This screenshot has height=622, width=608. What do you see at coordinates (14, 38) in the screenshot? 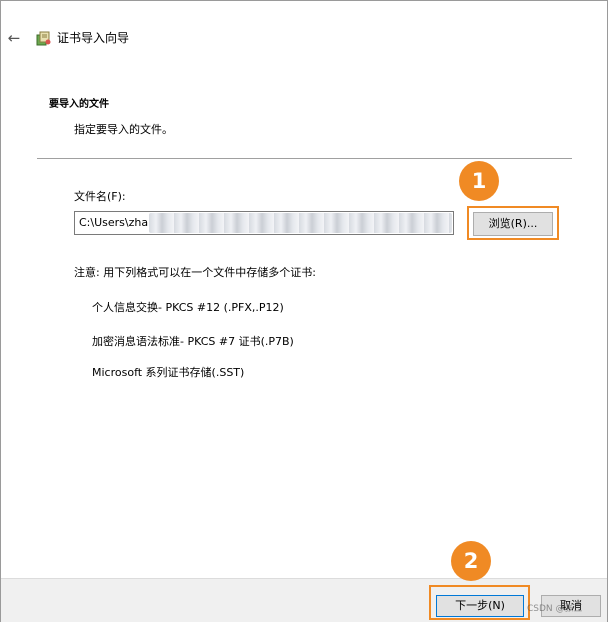
I see `back-arrow-icon: ←` at bounding box center [14, 38].